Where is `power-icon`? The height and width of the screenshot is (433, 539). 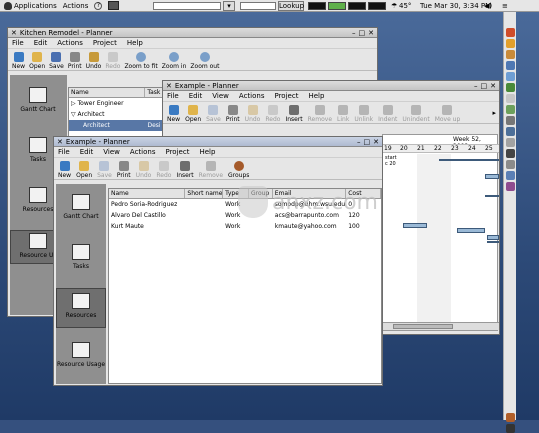
power-icon is located at coordinates (510, 428).